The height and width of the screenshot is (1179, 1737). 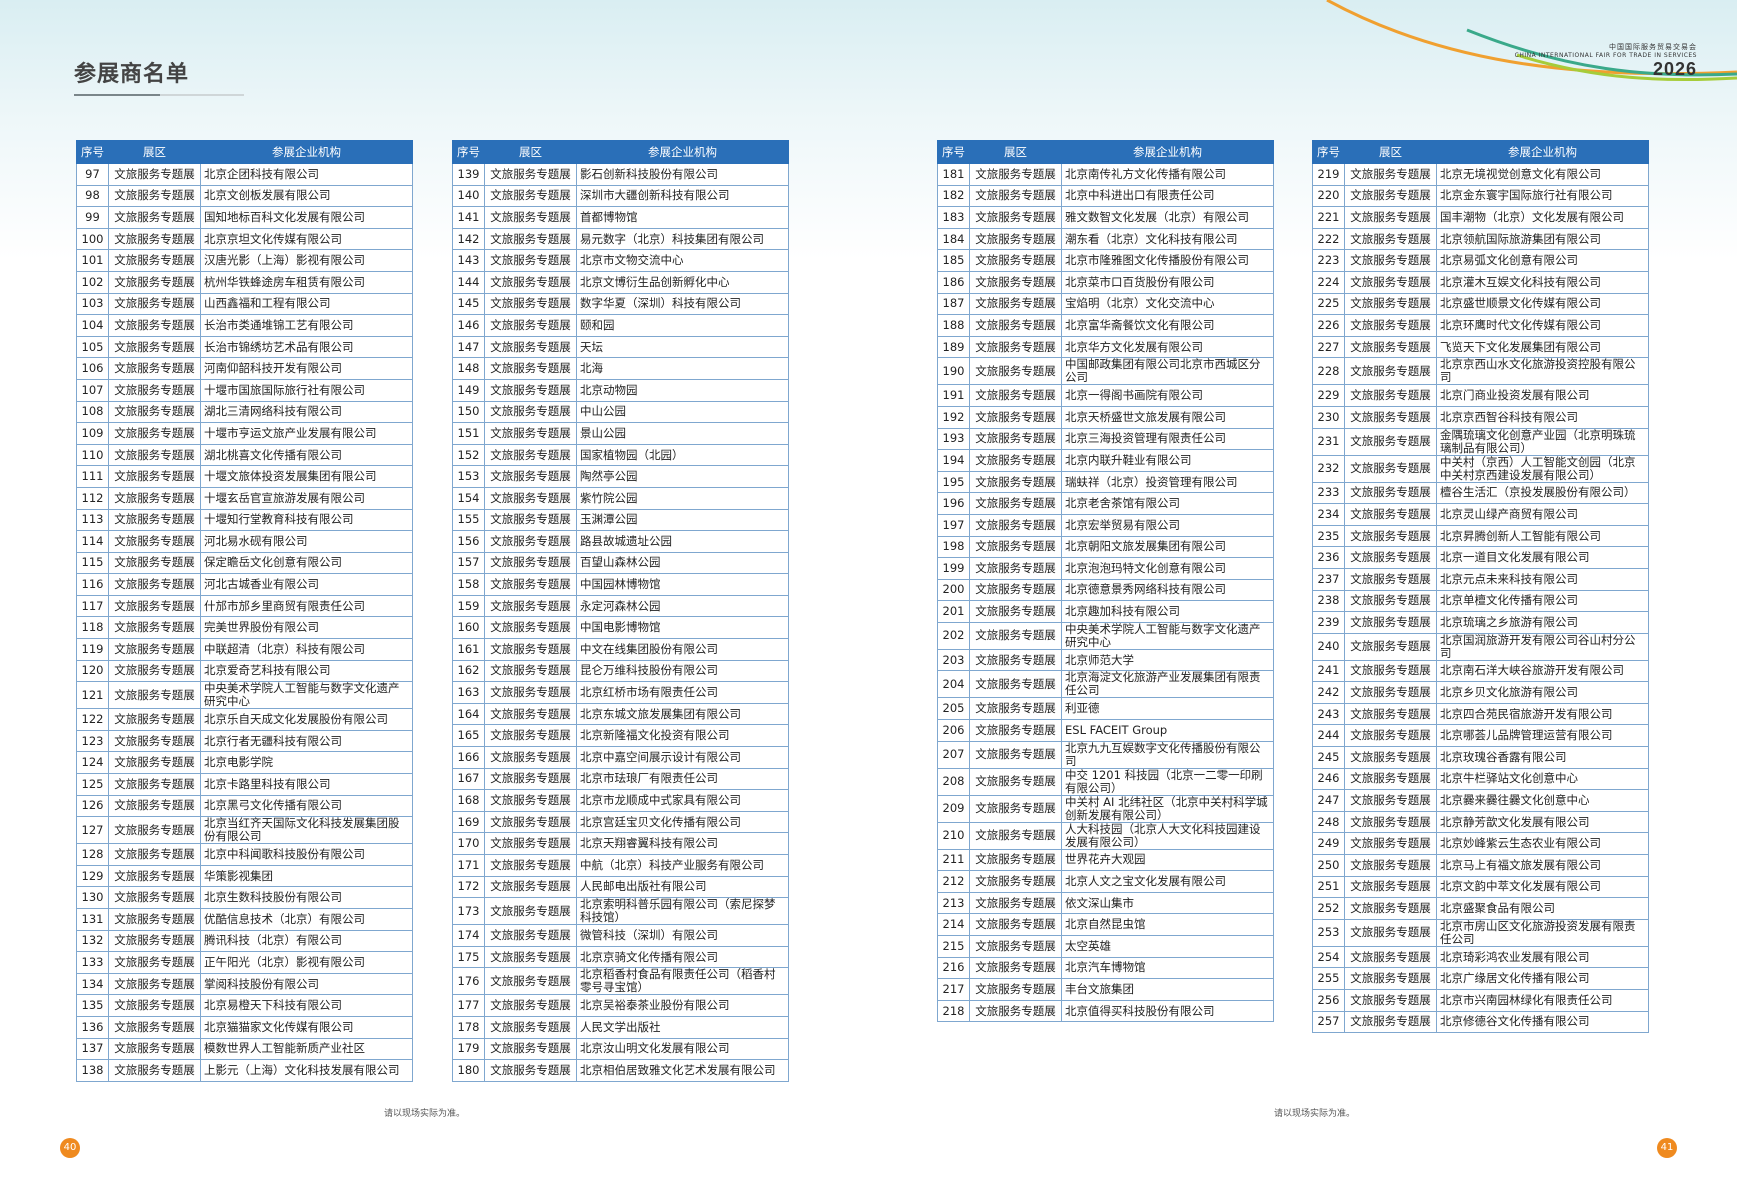 I want to click on table-row: 159 文旅服务专题展 永定河森林公园, so click(x=620, y=606).